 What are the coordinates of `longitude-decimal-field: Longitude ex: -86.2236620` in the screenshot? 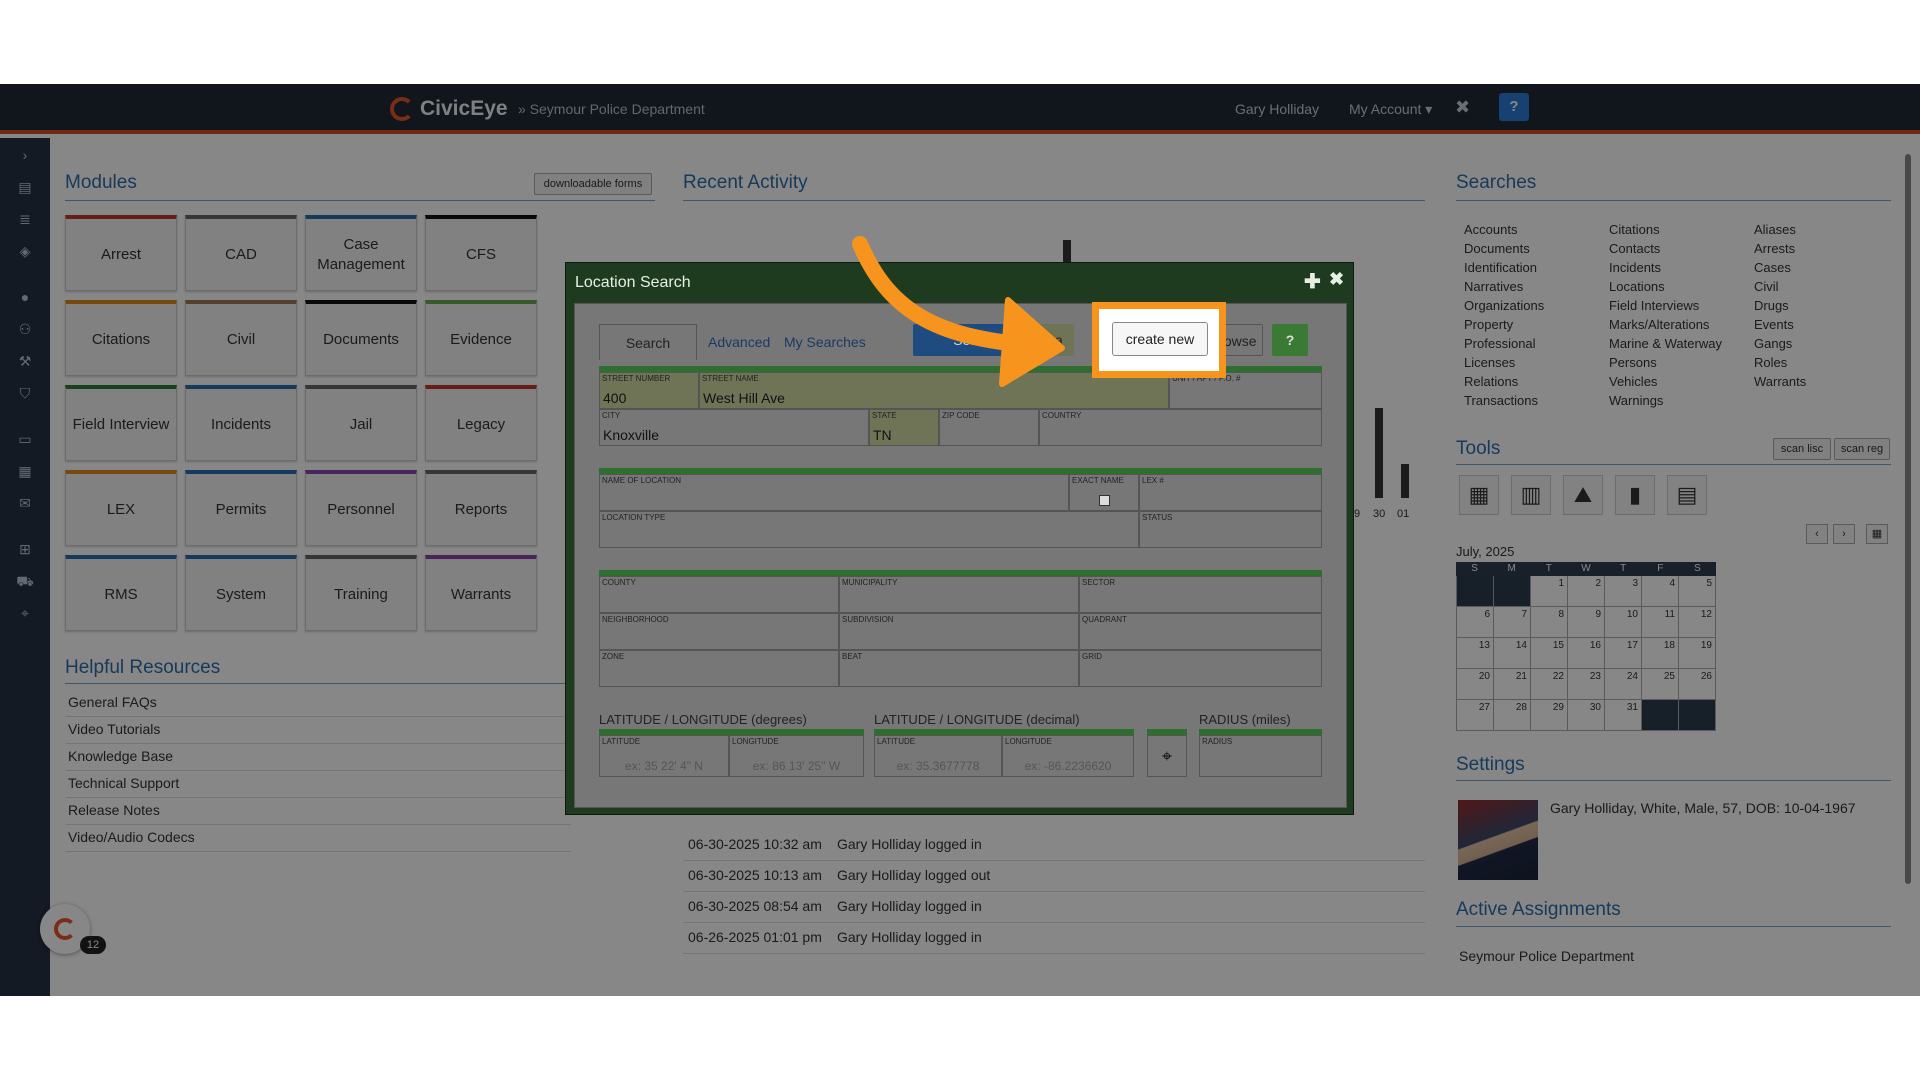 It's located at (1068, 756).